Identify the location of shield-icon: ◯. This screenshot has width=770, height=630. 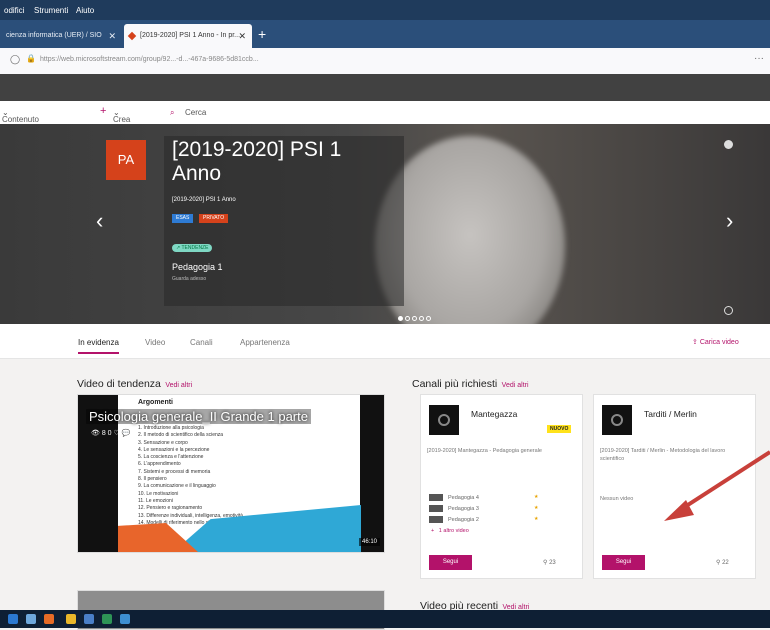
(15, 59).